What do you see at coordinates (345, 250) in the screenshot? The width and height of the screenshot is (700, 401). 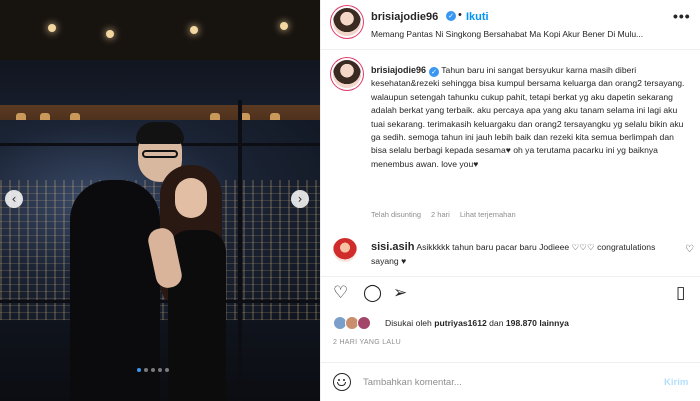 I see `commenter-avatar` at bounding box center [345, 250].